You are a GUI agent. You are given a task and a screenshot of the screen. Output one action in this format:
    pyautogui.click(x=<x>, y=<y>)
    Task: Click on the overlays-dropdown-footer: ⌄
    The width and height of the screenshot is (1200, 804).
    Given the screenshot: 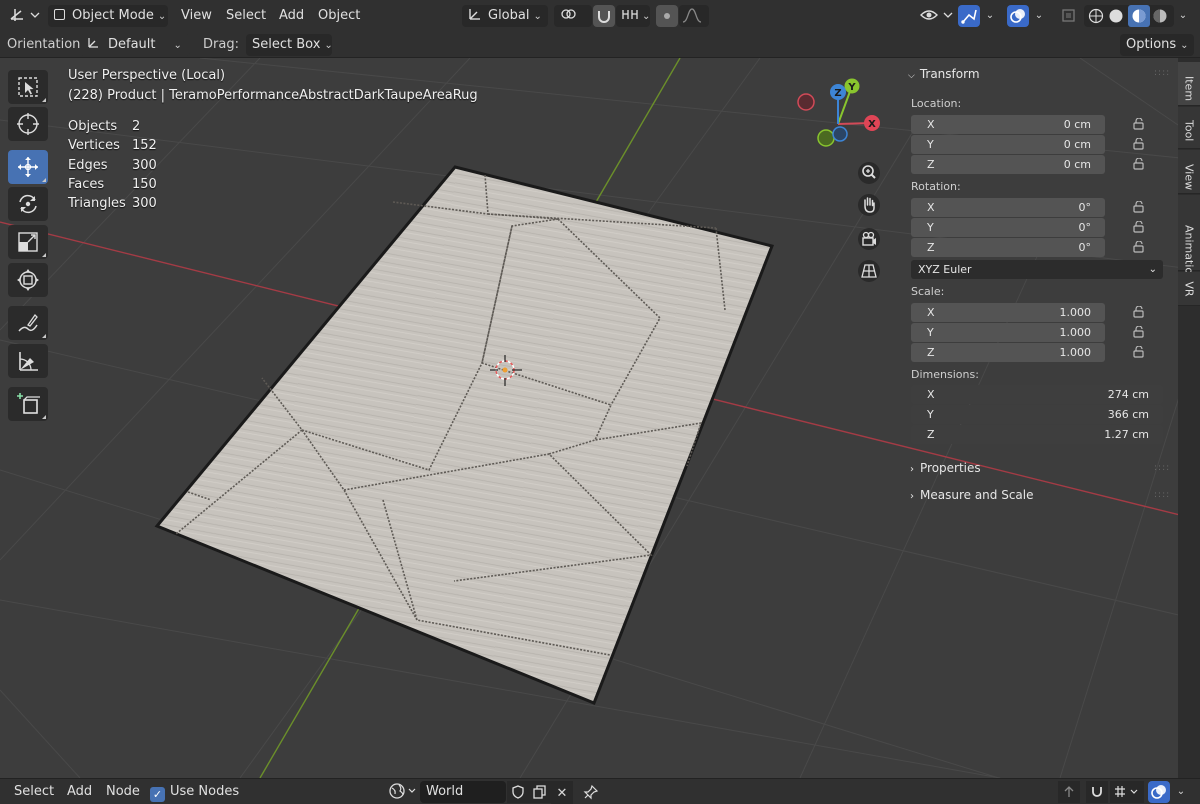 What is the action you would take?
    pyautogui.click(x=1181, y=792)
    